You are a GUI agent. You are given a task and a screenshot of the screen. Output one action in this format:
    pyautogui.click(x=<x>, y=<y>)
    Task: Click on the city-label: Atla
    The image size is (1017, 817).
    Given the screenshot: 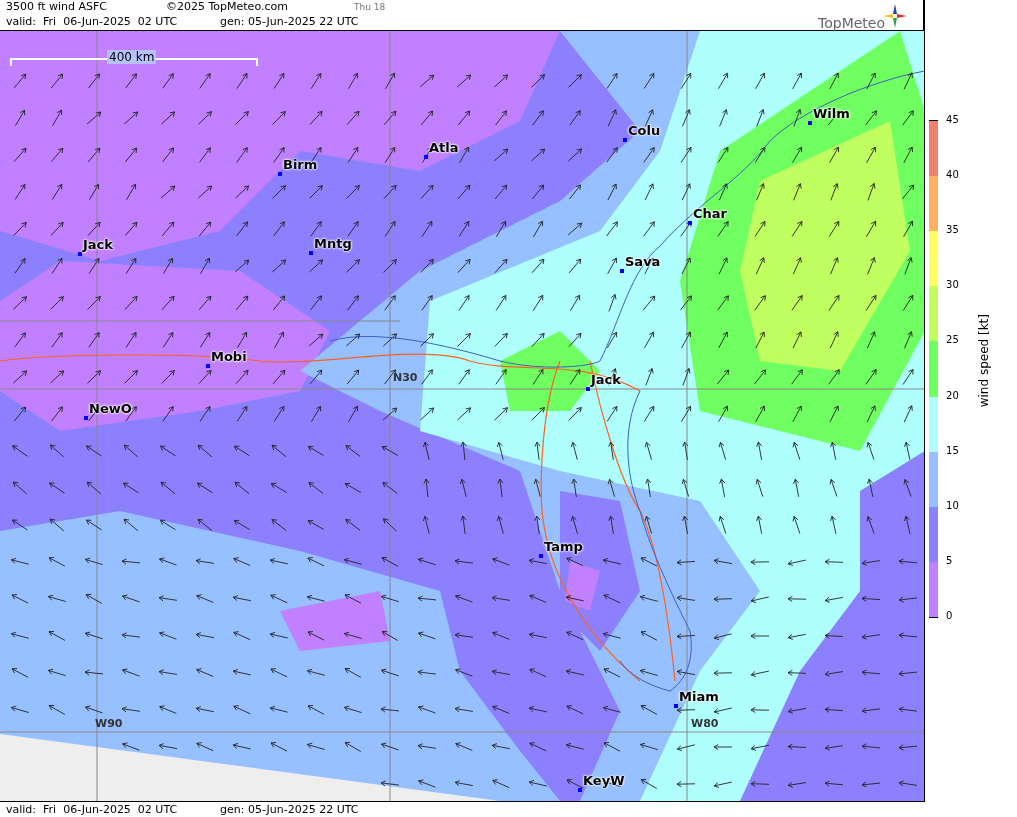 What is the action you would take?
    pyautogui.click(x=444, y=147)
    